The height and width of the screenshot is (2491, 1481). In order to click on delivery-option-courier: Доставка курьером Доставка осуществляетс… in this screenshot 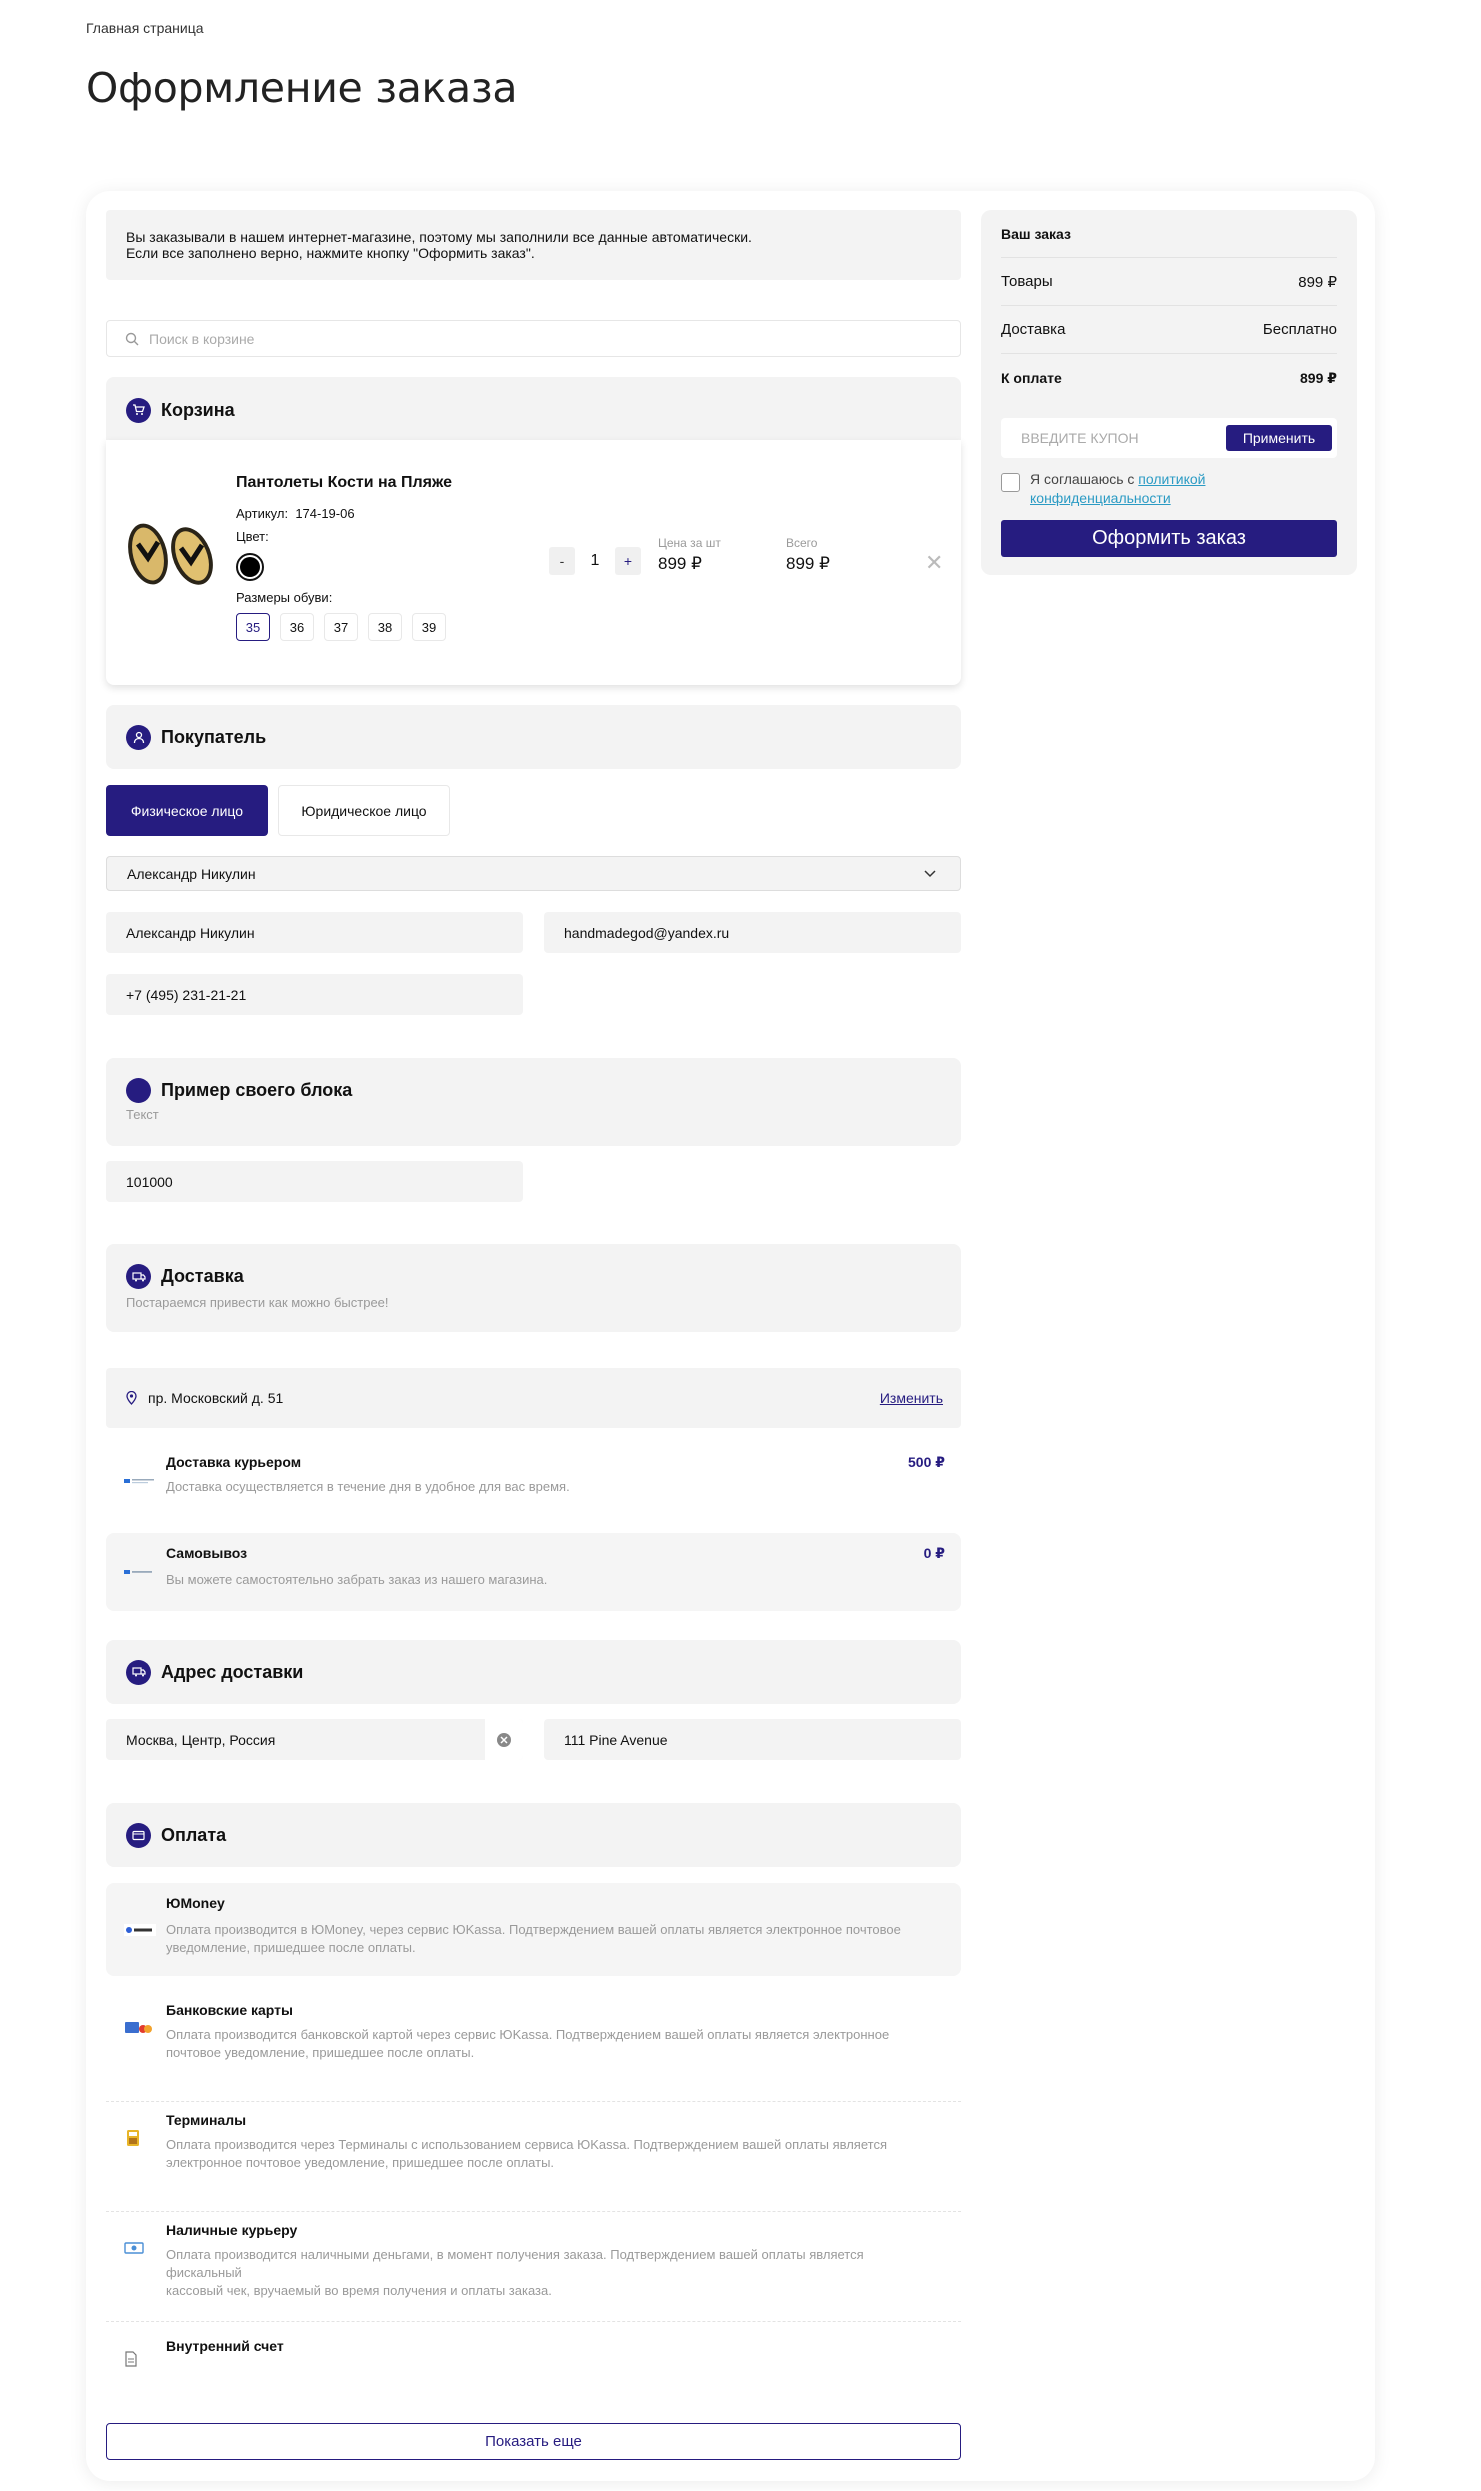, I will do `click(533, 1482)`.